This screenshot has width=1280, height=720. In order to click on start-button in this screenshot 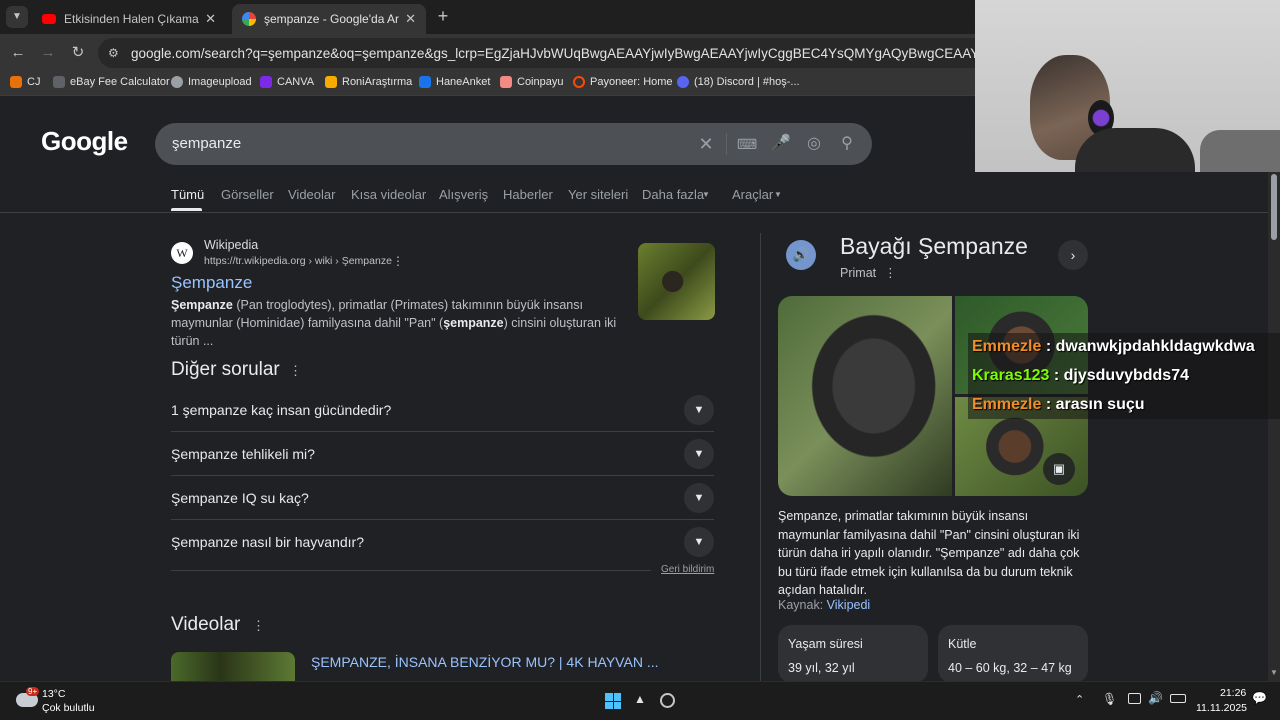, I will do `click(613, 701)`.